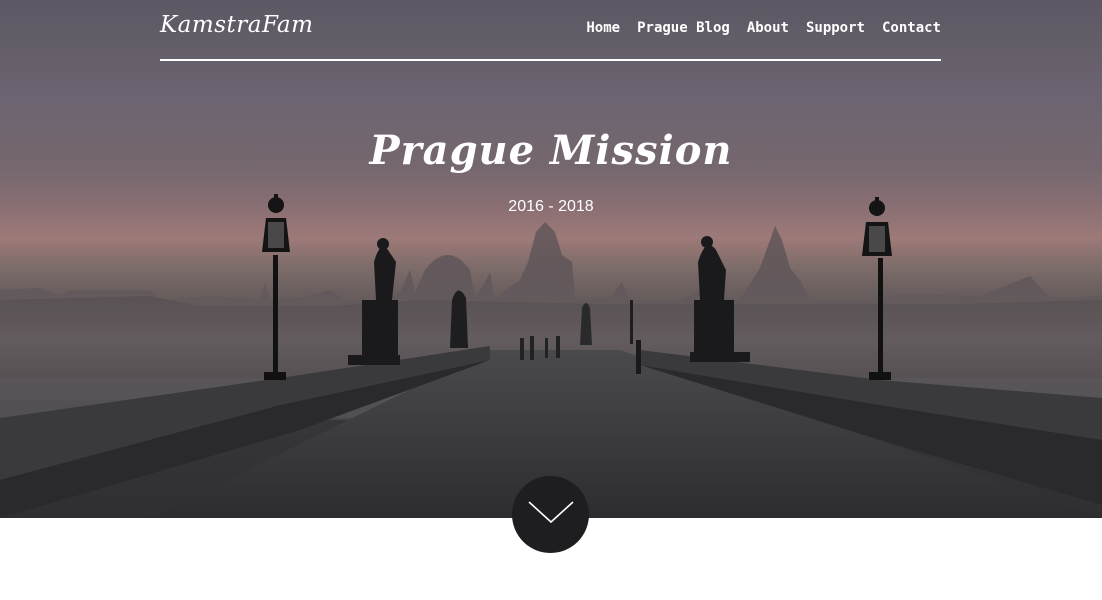 The width and height of the screenshot is (1102, 600). What do you see at coordinates (768, 28) in the screenshot?
I see `nav-link-about: About` at bounding box center [768, 28].